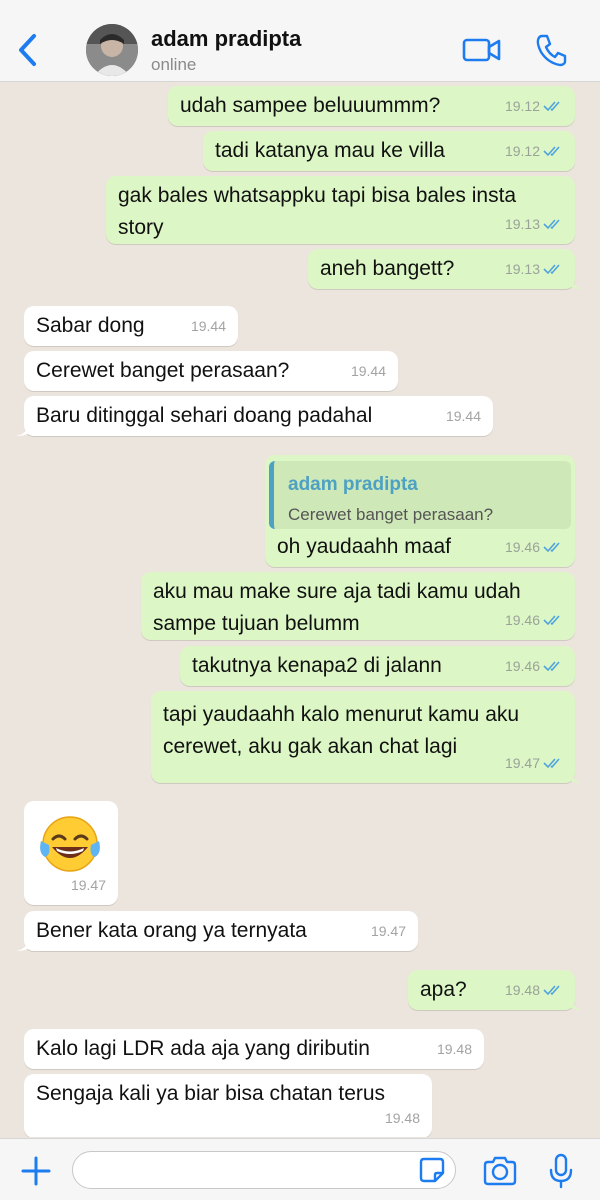 The height and width of the screenshot is (1200, 600). Describe the element at coordinates (29, 50) in the screenshot. I see `chevron-left-icon` at that location.